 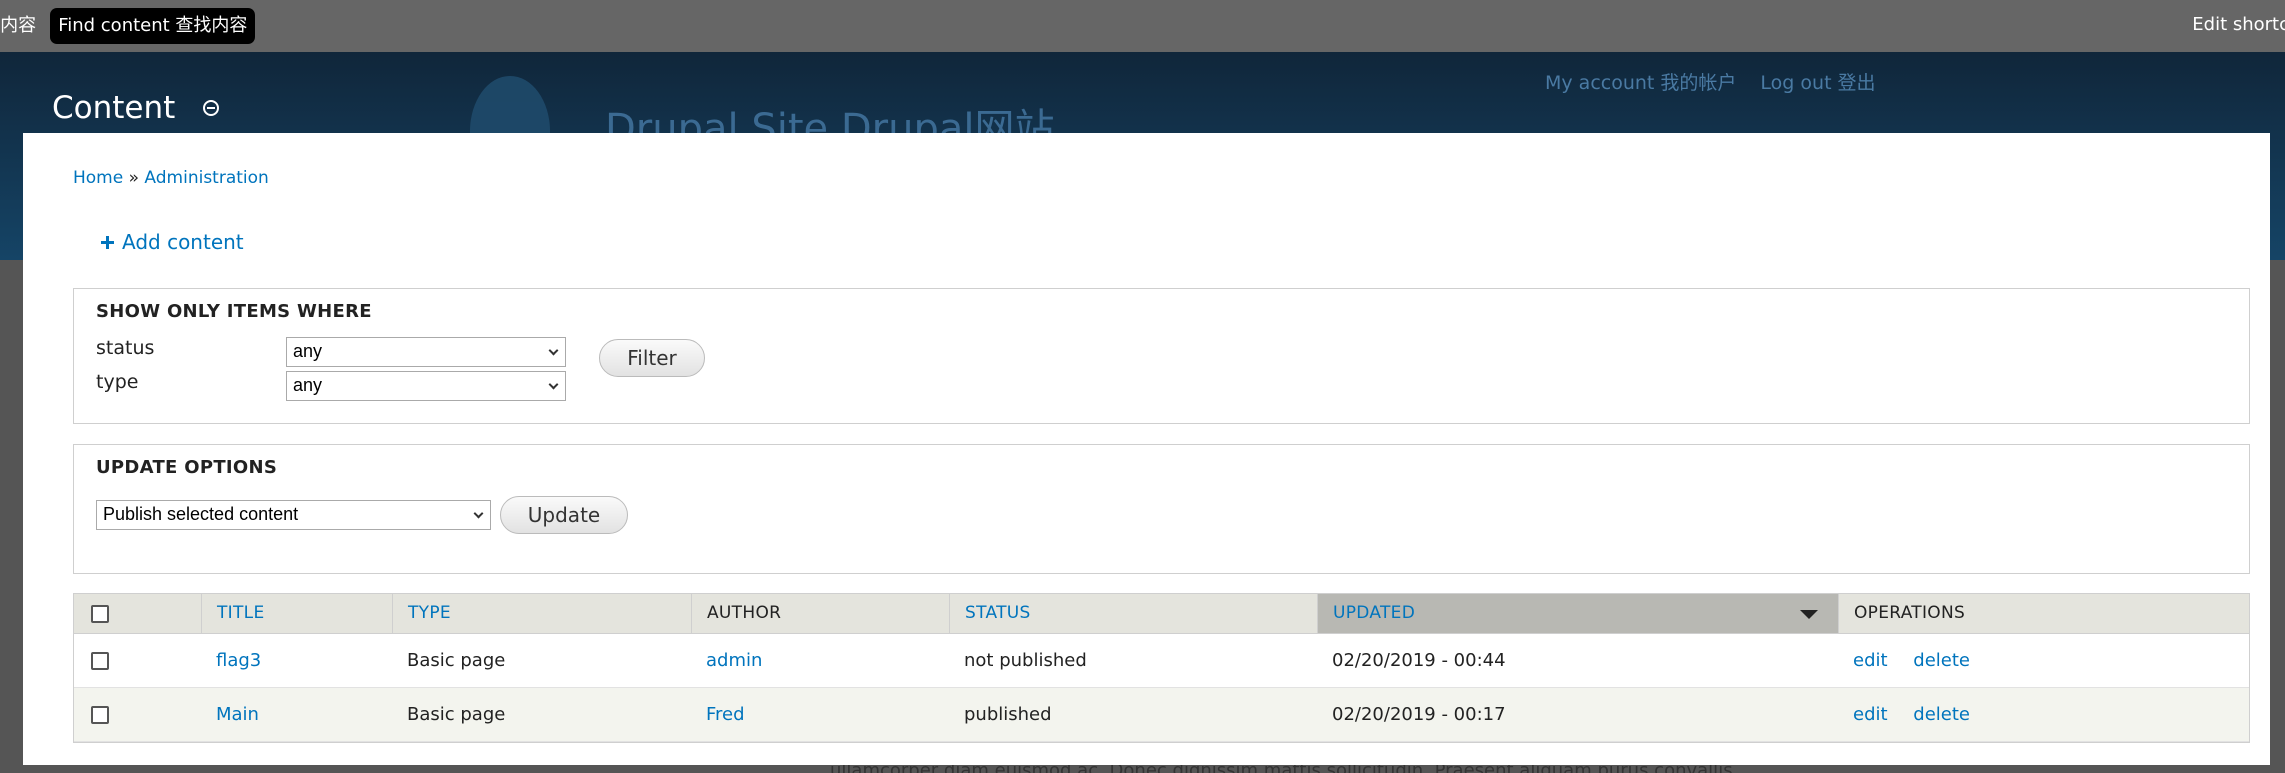 I want to click on operation-select: Publish selected content, so click(x=293, y=515).